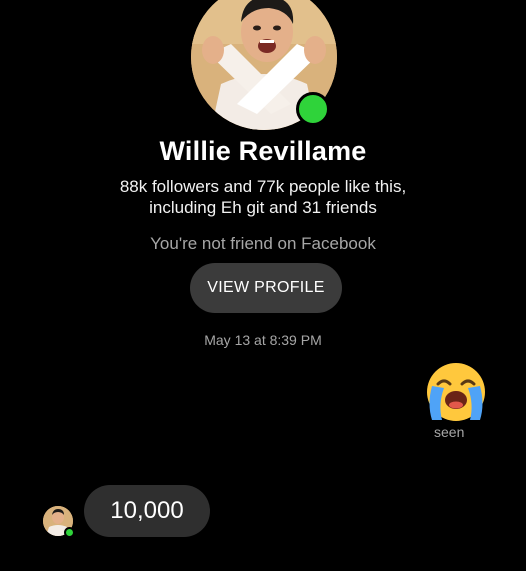 This screenshot has width=526, height=571. Describe the element at coordinates (263, 243) in the screenshot. I see `friend-status-text: You're not friend on Facebook` at that location.